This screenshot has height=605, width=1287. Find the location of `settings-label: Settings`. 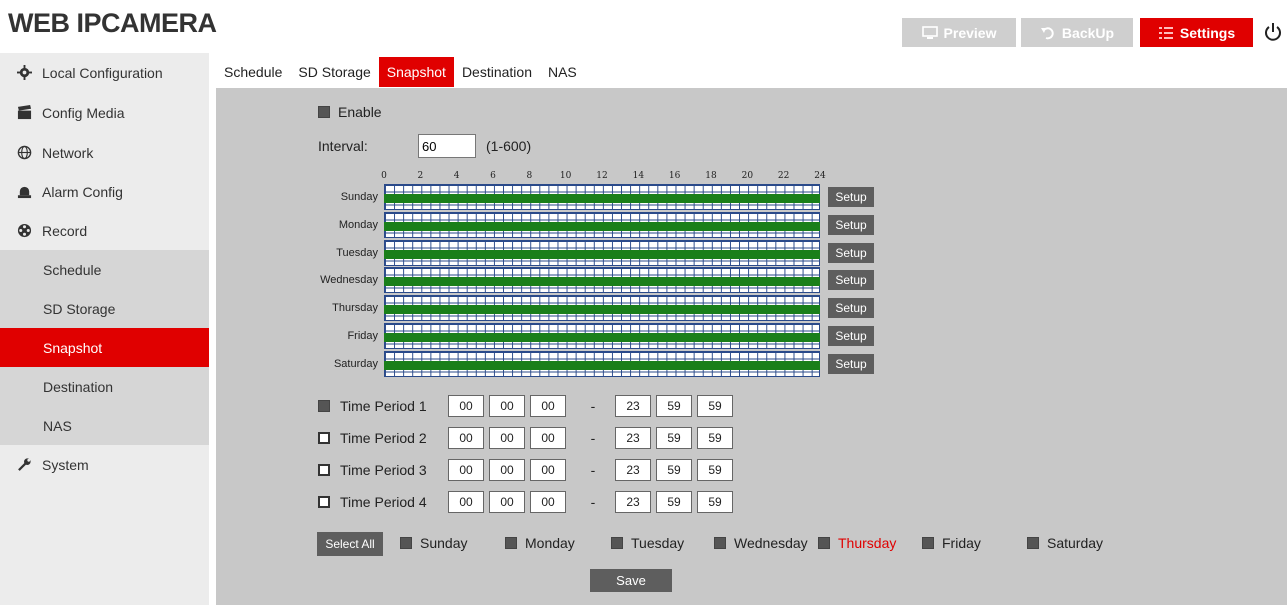

settings-label: Settings is located at coordinates (1207, 32).